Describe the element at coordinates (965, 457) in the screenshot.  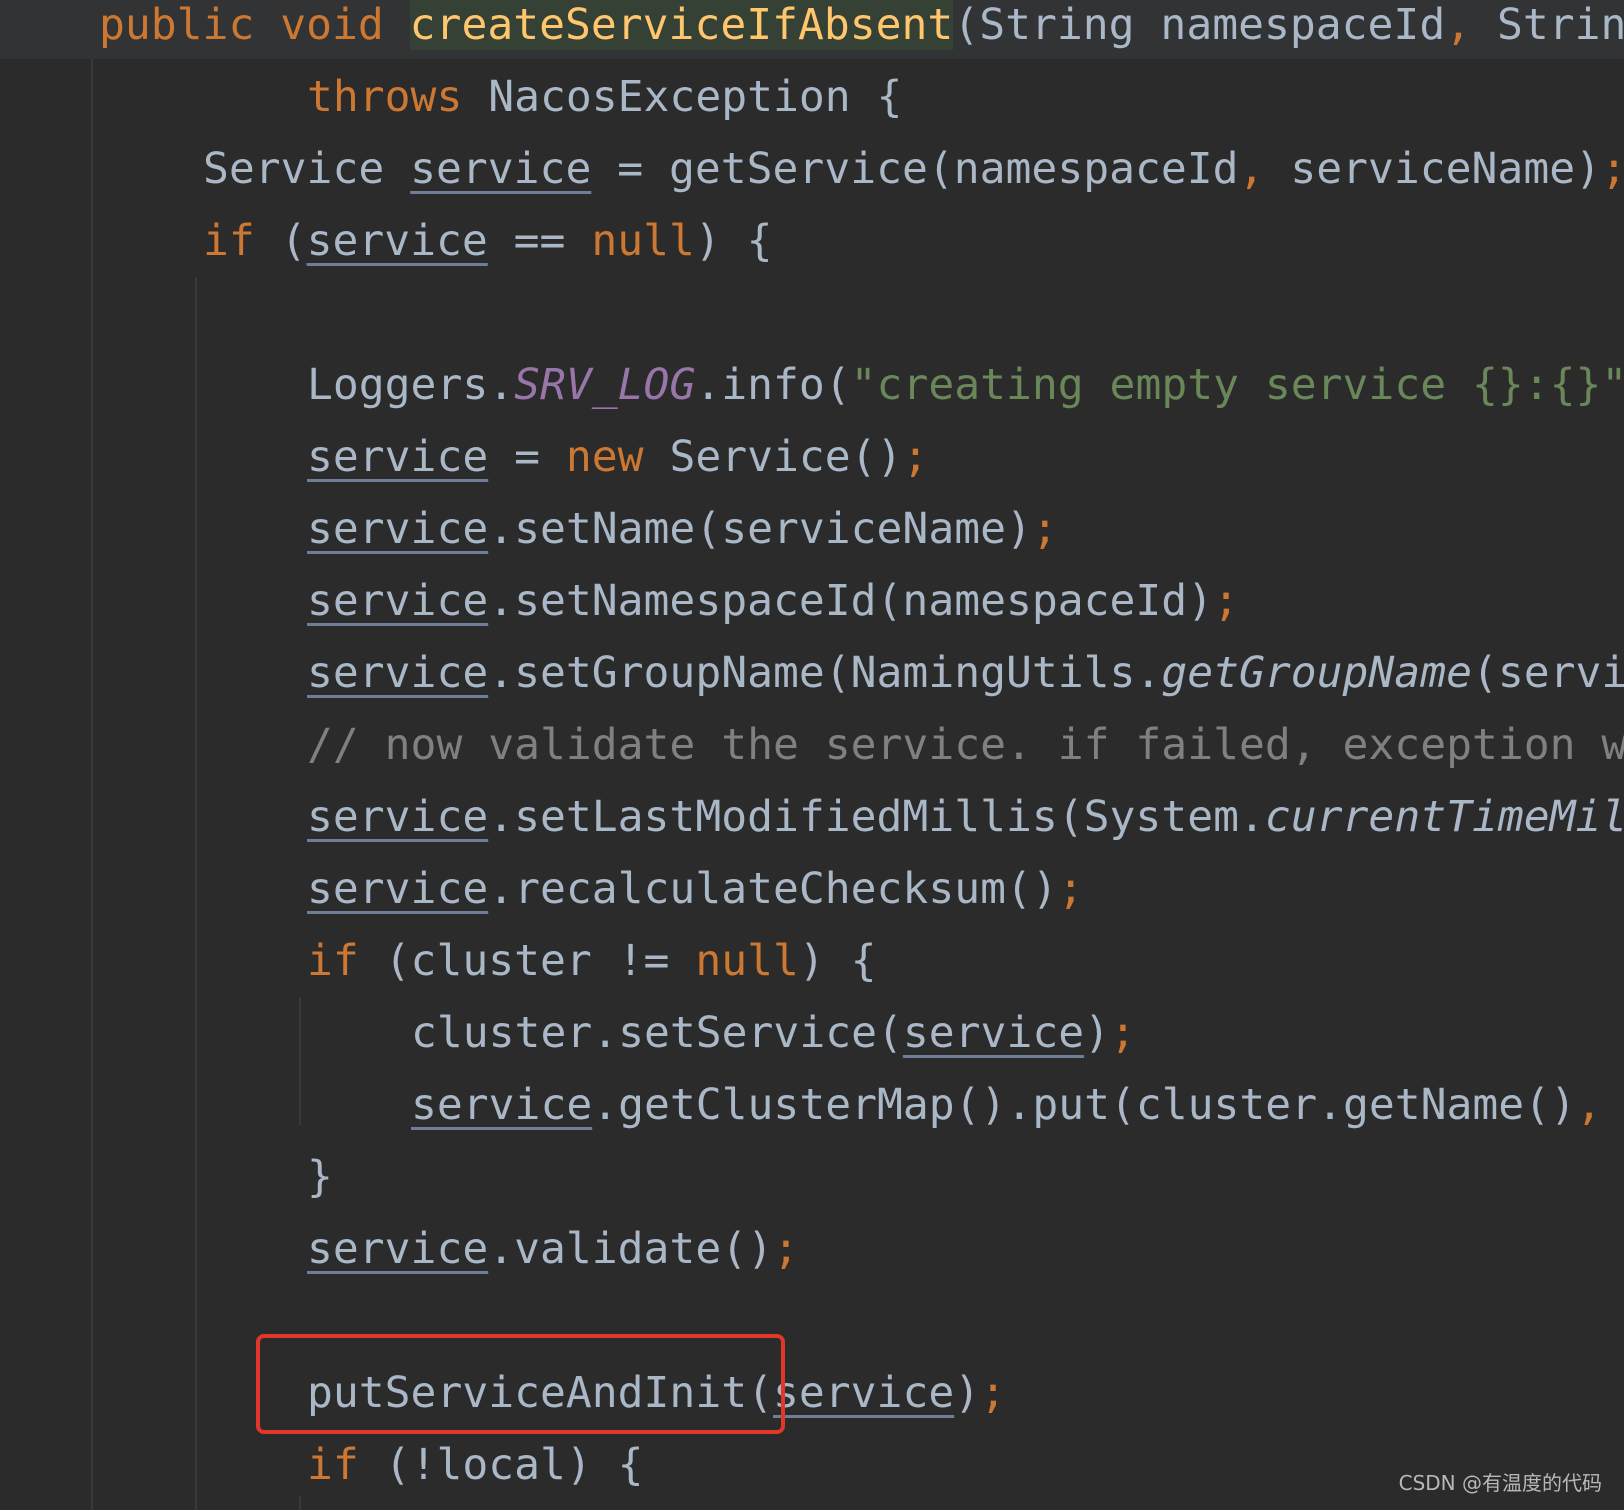
I see `code-line: service = new Service();` at that location.